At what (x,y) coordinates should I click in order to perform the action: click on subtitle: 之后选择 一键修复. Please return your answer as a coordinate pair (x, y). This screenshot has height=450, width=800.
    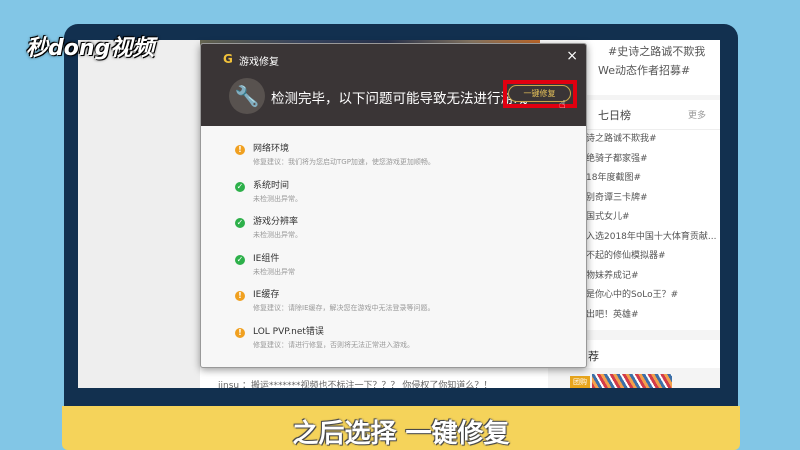
    Looking at the image, I should click on (401, 434).